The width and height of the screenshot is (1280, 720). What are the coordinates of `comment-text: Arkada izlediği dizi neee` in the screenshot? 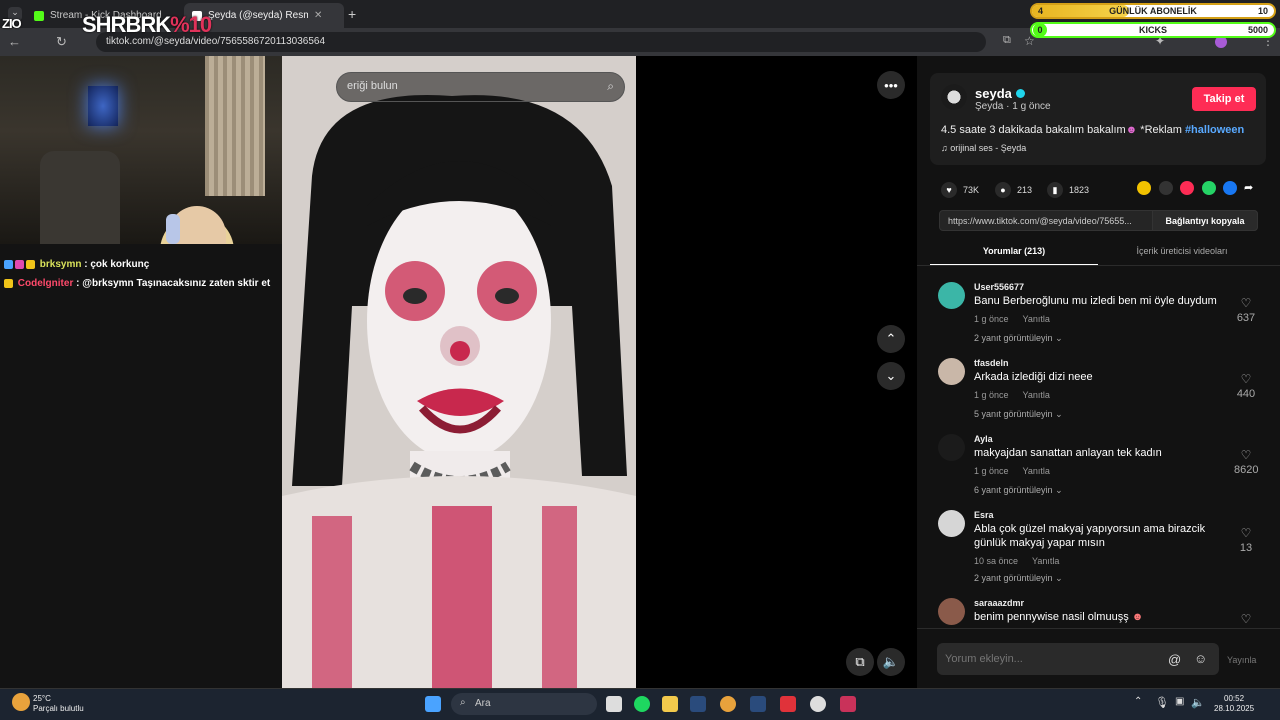 It's located at (1033, 377).